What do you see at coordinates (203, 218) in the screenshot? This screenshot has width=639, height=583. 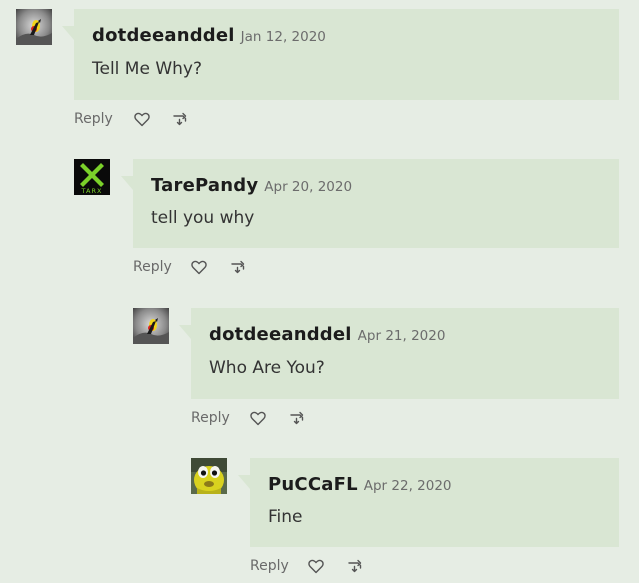 I see `comment-text: tell you why` at bounding box center [203, 218].